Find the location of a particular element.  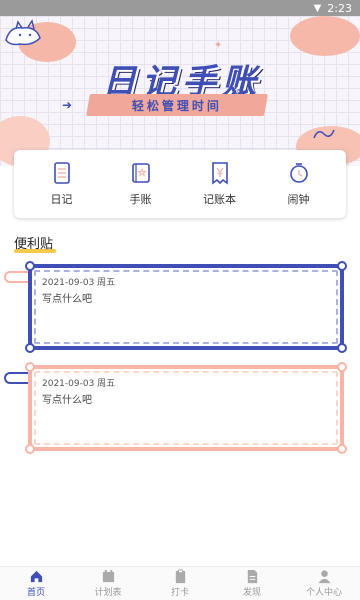

home-icon is located at coordinates (36, 576).